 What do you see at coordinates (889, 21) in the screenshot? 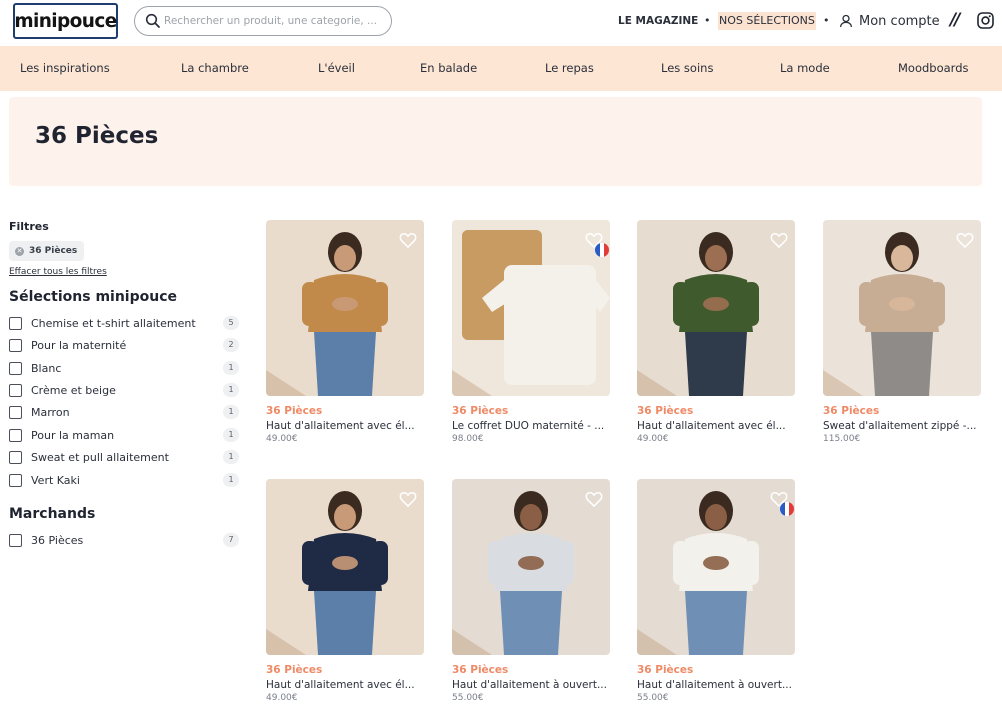
I see `account-link: Mon compte` at bounding box center [889, 21].